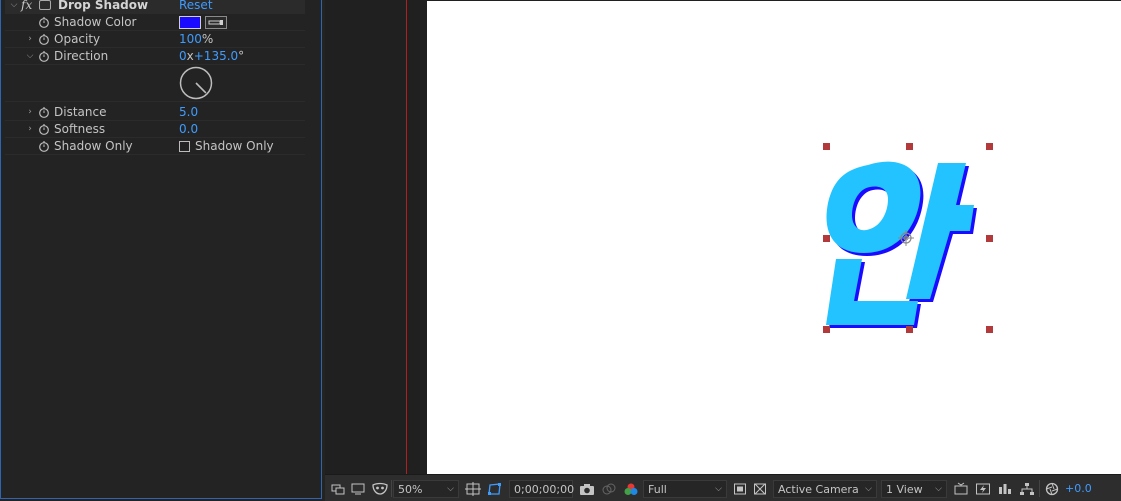 This screenshot has height=501, width=1121. I want to click on always-preview-button, so click(338, 488).